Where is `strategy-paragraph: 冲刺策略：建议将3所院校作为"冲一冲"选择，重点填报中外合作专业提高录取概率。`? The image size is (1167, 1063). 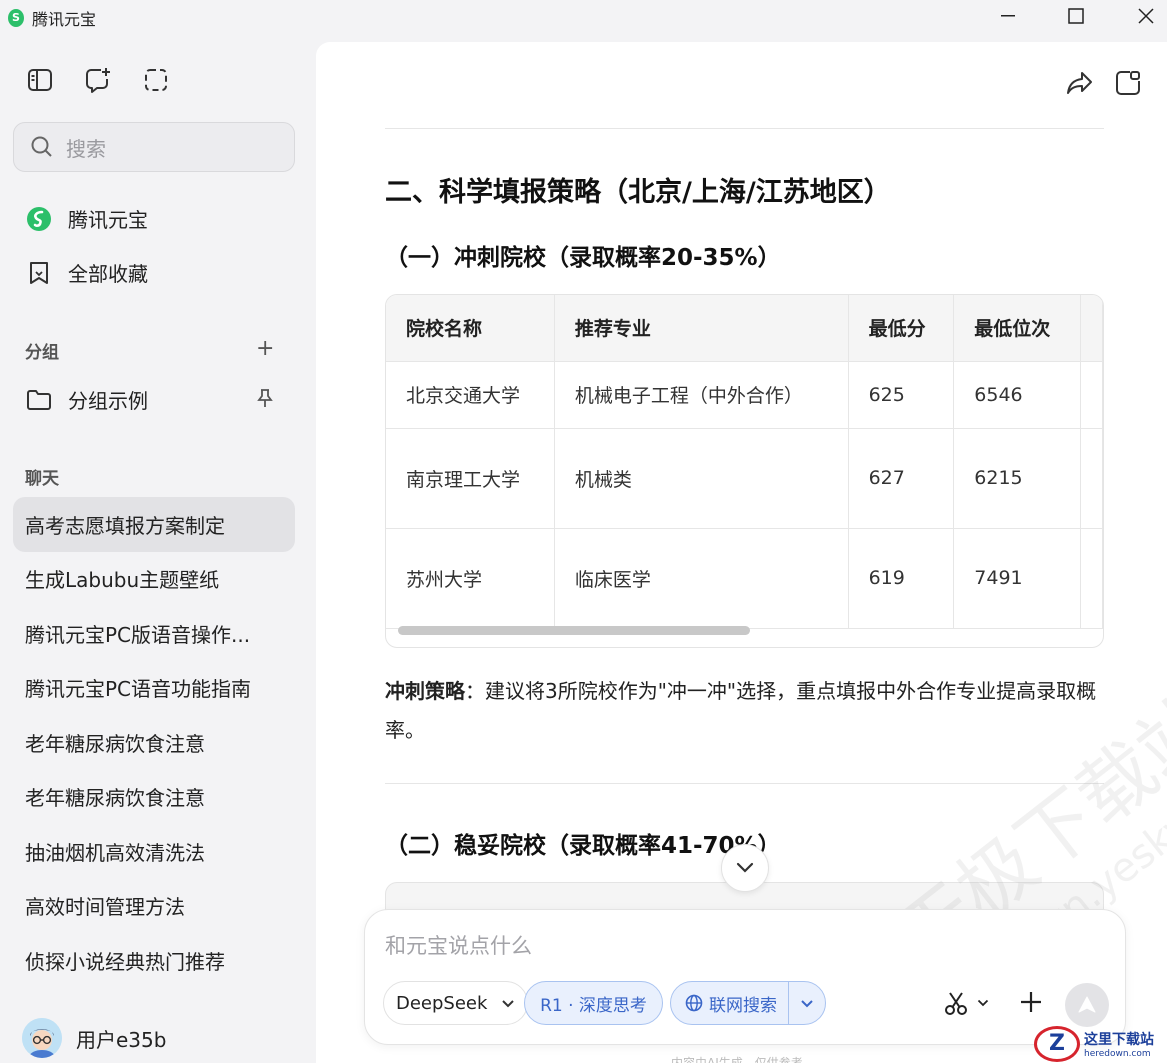
strategy-paragraph: 冲刺策略：建议将3所院校作为"冲一冲"选择，重点填报中外合作专业提高录取概率。 is located at coordinates (744, 711).